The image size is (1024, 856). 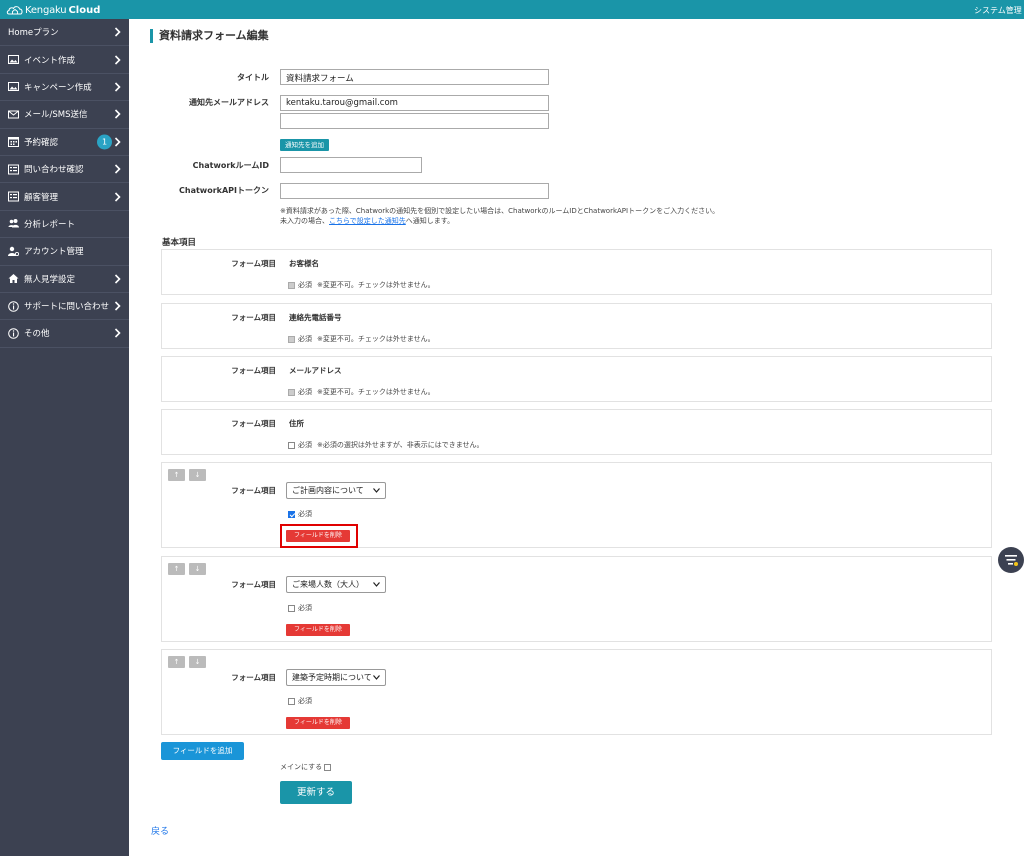 What do you see at coordinates (351, 165) in the screenshot?
I see `chatwork-room-input` at bounding box center [351, 165].